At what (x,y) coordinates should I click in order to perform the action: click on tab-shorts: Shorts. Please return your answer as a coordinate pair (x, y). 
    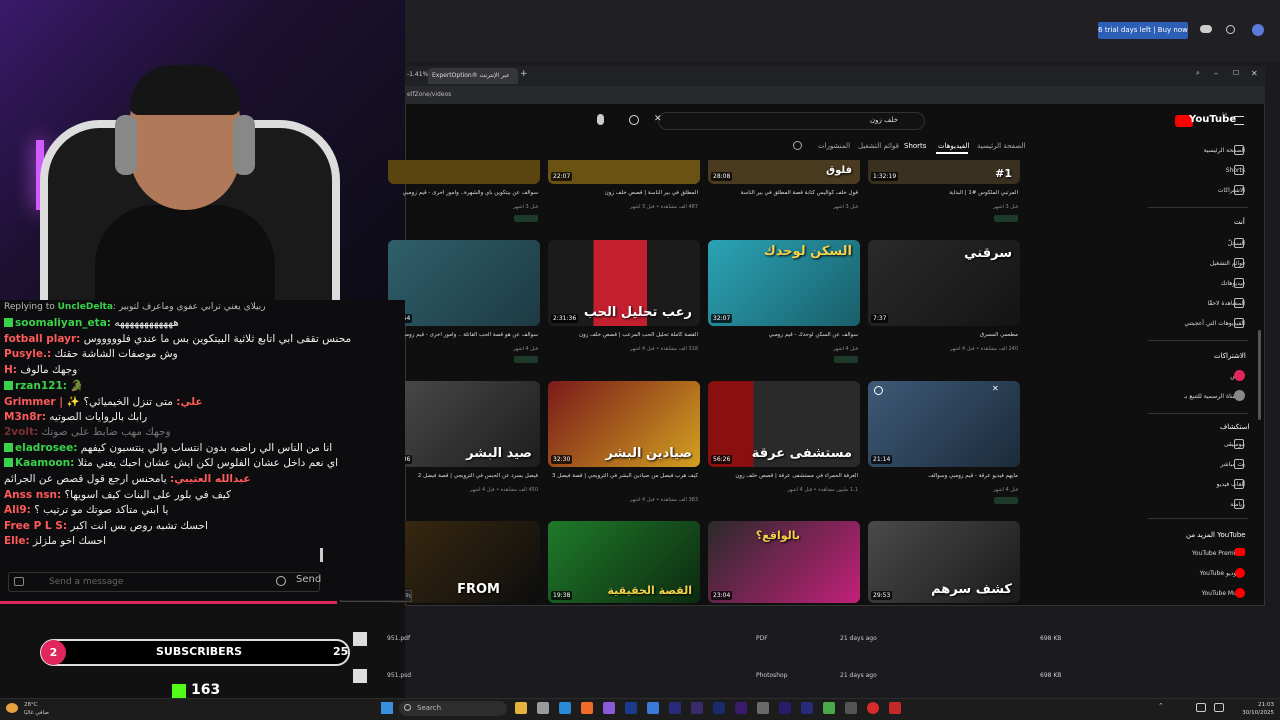
    Looking at the image, I should click on (915, 146).